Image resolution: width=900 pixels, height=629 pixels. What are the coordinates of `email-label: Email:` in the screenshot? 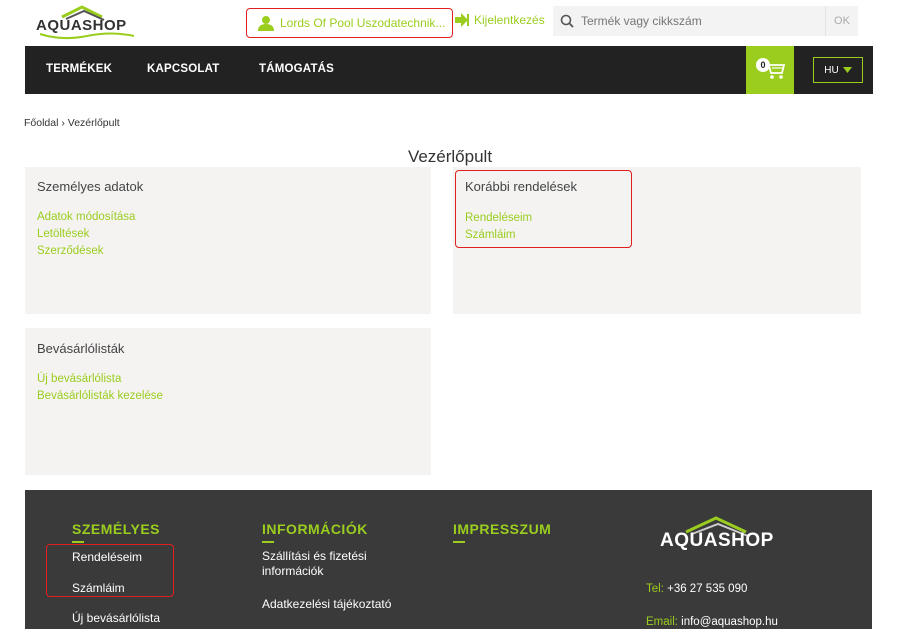 It's located at (662, 622).